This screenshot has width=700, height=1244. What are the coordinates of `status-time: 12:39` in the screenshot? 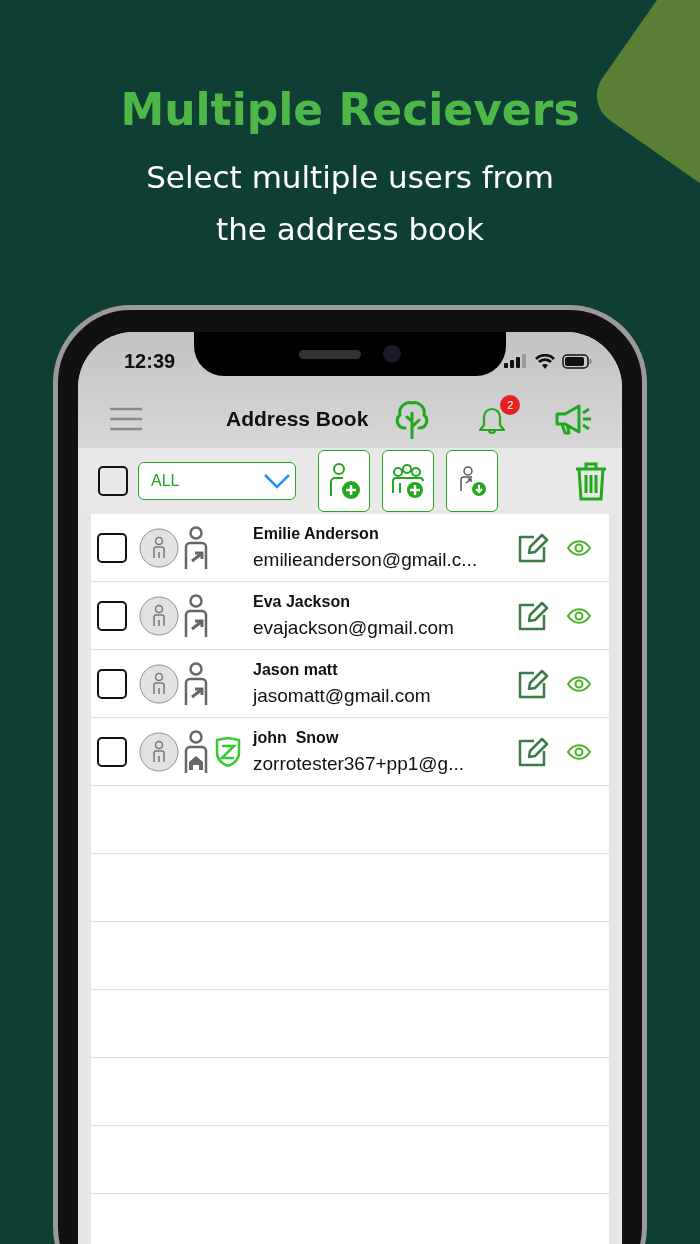 It's located at (150, 361).